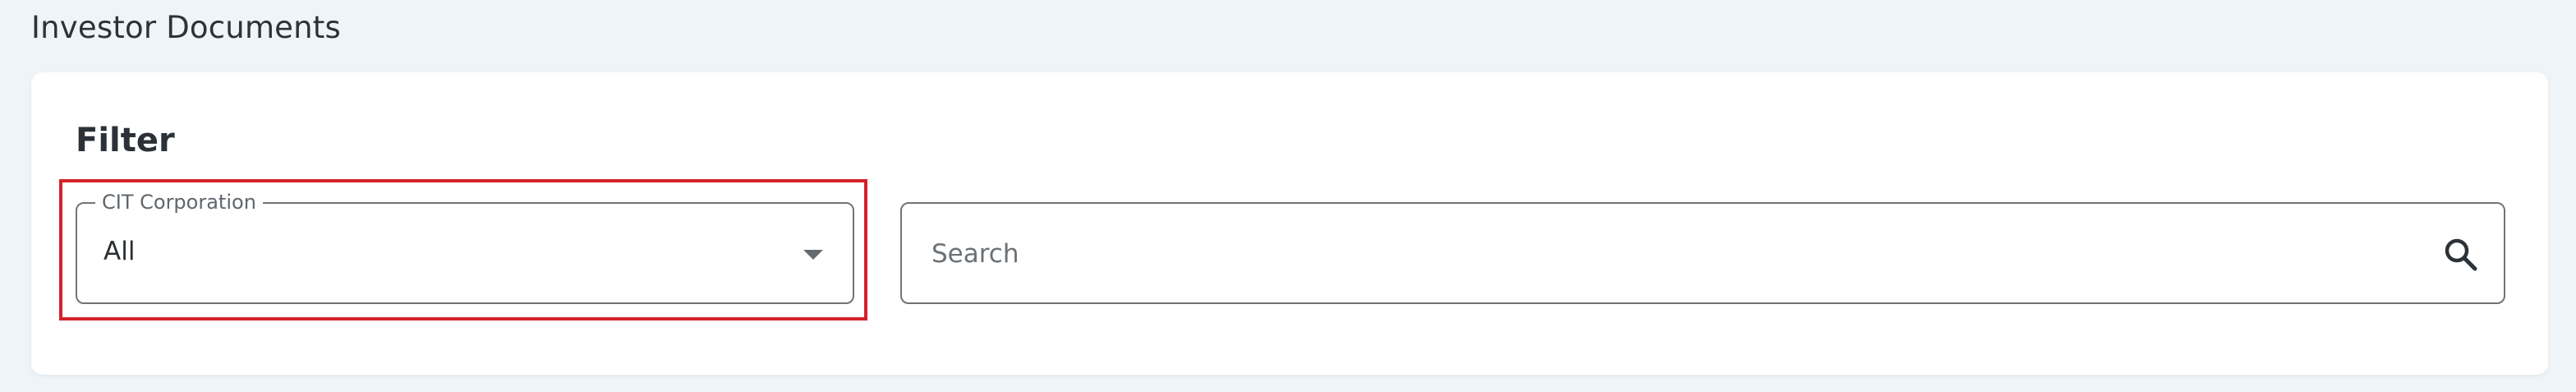  Describe the element at coordinates (125, 140) in the screenshot. I see `filter-title: Filter` at that location.